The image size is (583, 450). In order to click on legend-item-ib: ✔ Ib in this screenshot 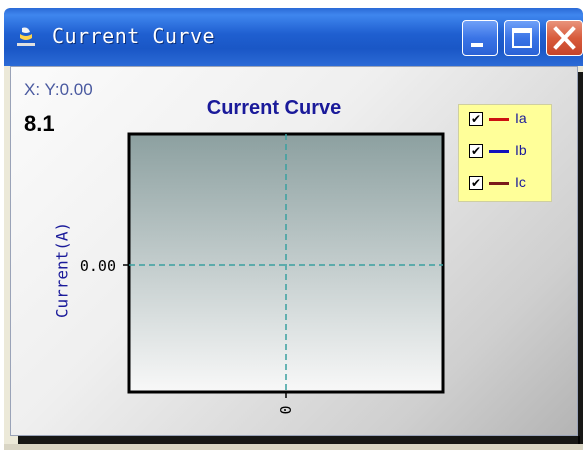, I will do `click(507, 152)`.